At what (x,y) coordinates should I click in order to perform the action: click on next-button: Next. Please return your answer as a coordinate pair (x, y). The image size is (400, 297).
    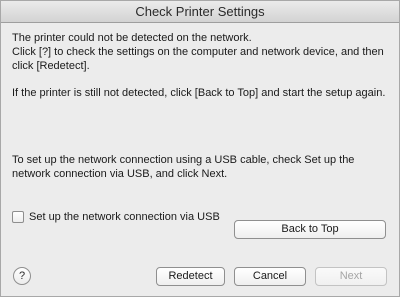
    Looking at the image, I should click on (351, 276).